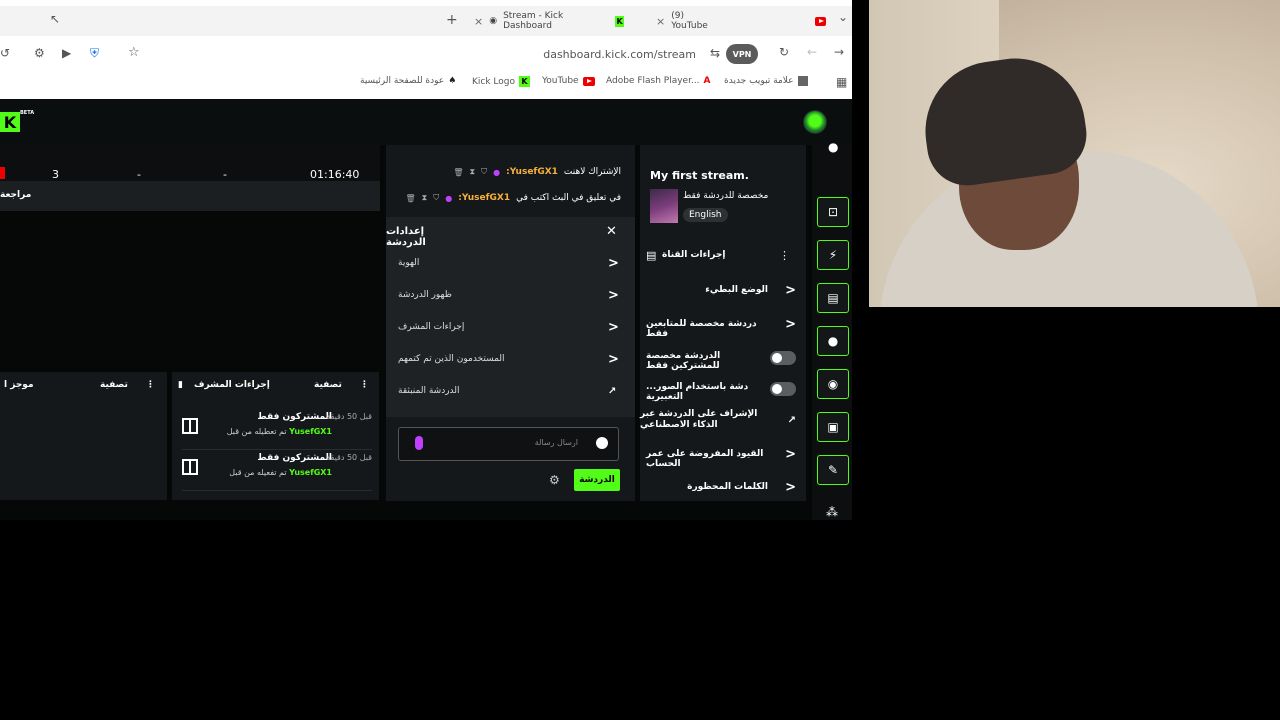  I want to click on action-followers-only: دردشة مخصصة للمتابعين فقط >, so click(721, 326).